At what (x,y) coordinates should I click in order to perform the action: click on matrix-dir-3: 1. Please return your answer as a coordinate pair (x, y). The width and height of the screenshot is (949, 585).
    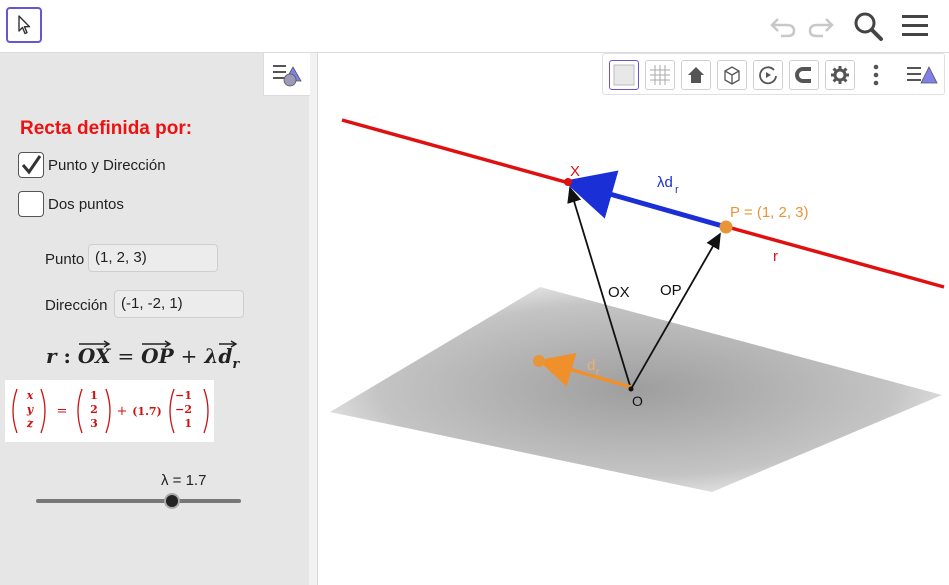
    Looking at the image, I should click on (188, 423).